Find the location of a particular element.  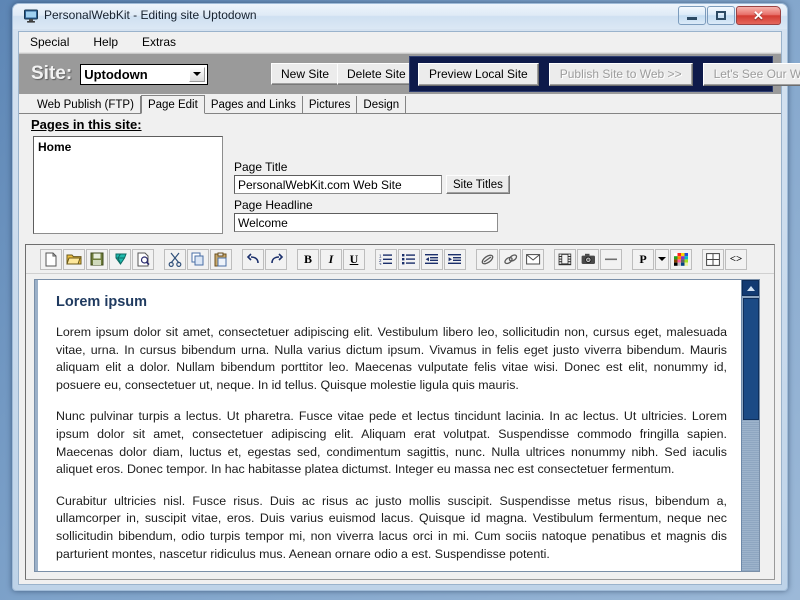

minimize-button is located at coordinates (692, 15).